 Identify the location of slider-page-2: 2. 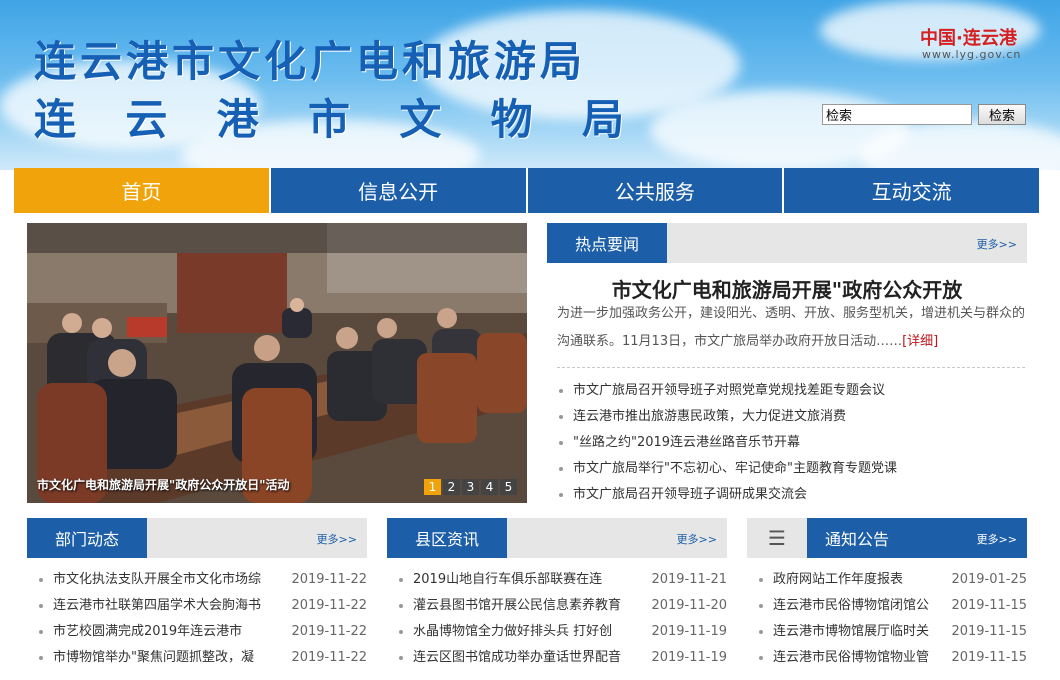
(451, 487).